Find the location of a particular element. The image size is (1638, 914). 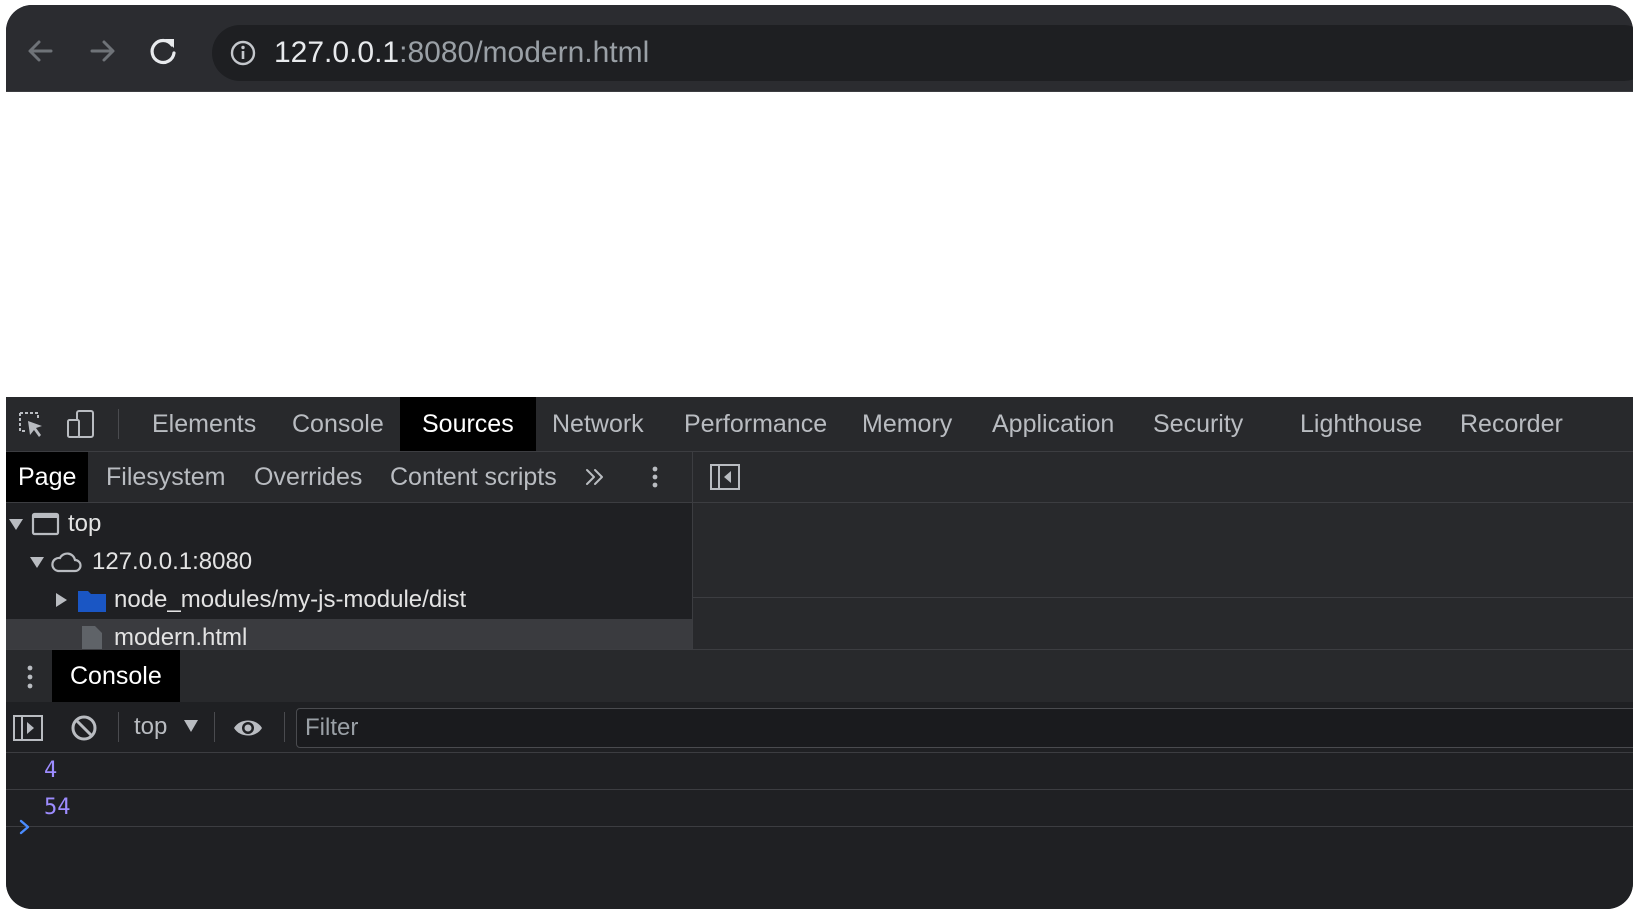

drawer-menu-icon is located at coordinates (30, 677).